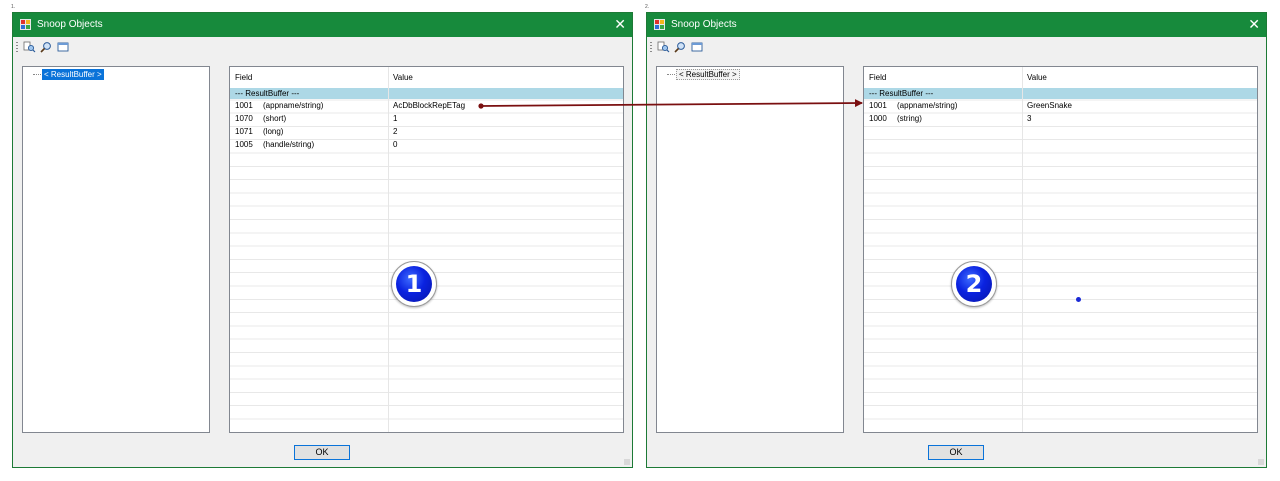 This screenshot has width=1280, height=481. What do you see at coordinates (429, 105) in the screenshot?
I see `field-value: AcDbBlockRepETag` at bounding box center [429, 105].